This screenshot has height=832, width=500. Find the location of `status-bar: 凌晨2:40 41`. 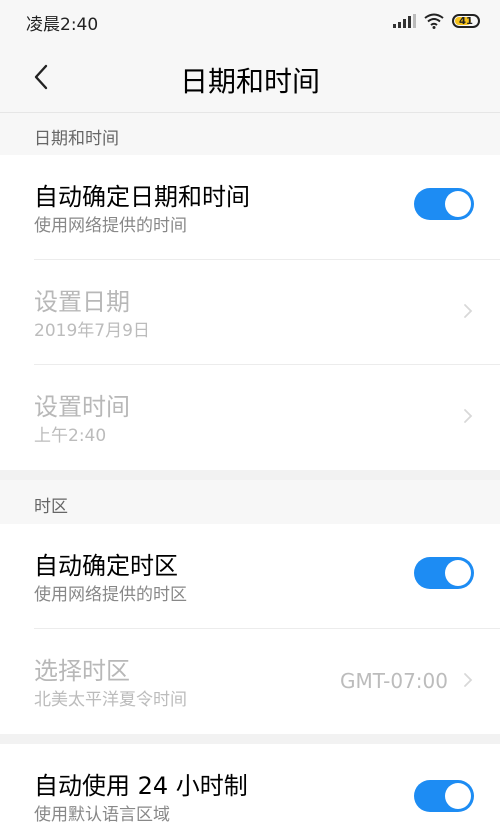

status-bar: 凌晨2:40 41 is located at coordinates (250, 21).